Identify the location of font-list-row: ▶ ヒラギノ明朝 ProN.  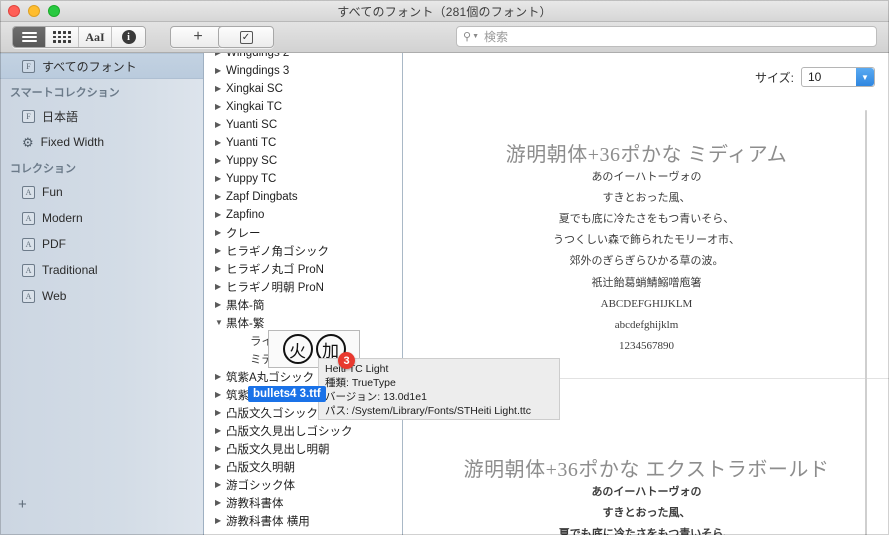
(303, 287).